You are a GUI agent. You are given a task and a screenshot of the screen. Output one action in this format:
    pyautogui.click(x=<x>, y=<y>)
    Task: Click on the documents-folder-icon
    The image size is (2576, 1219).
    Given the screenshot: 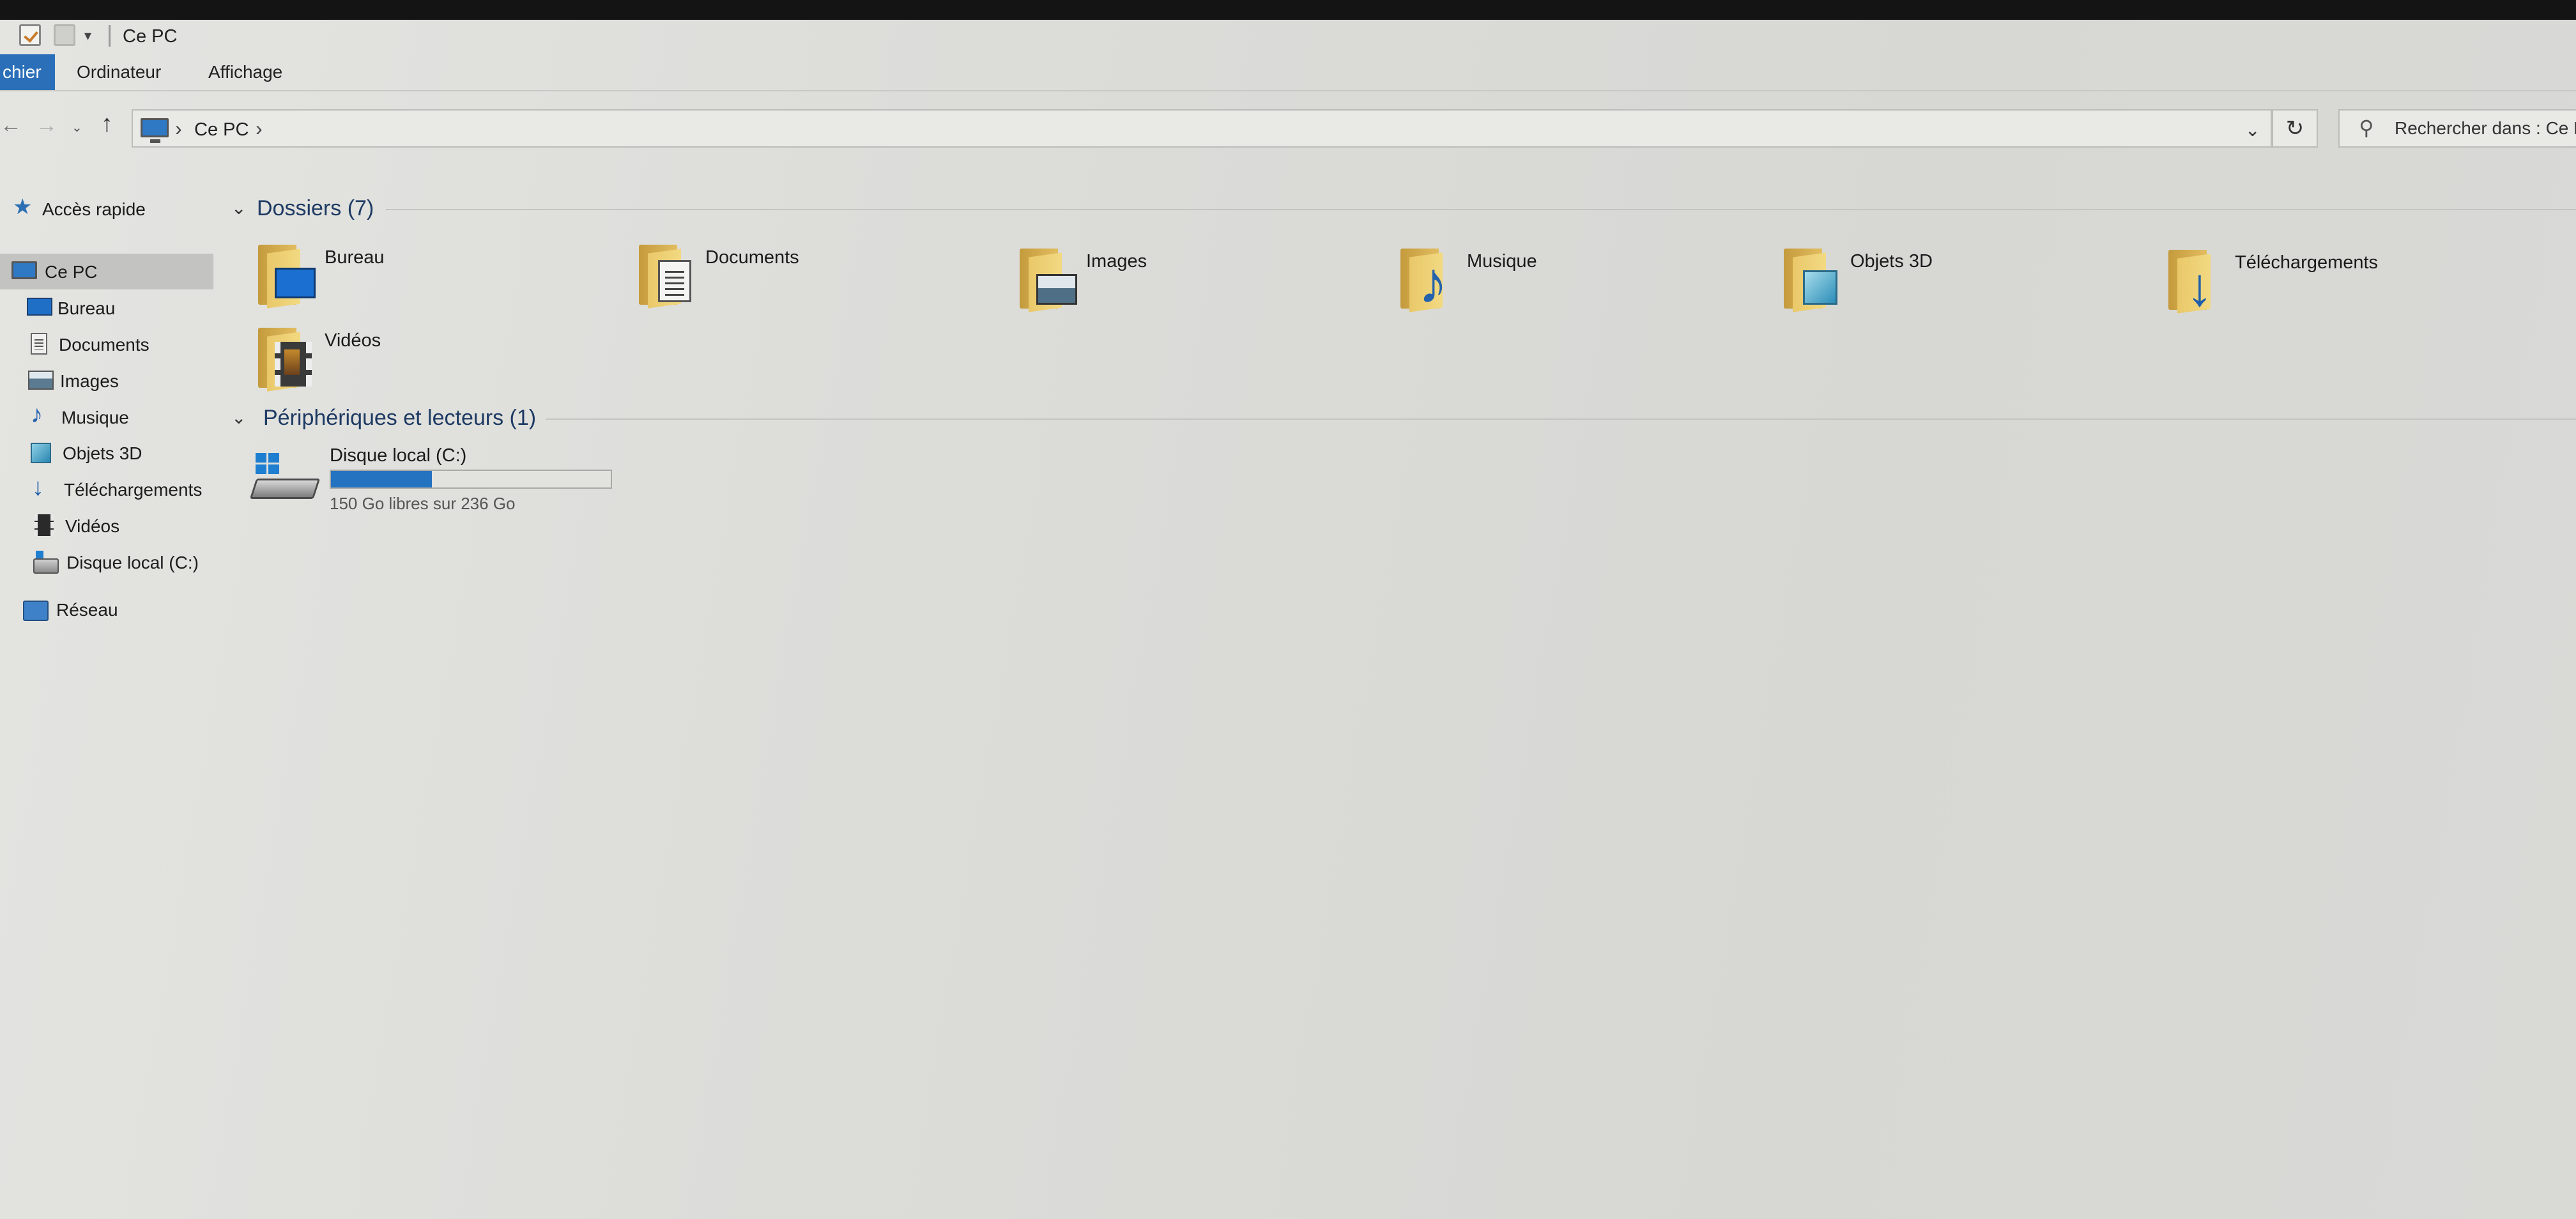 What is the action you would take?
    pyautogui.click(x=667, y=275)
    